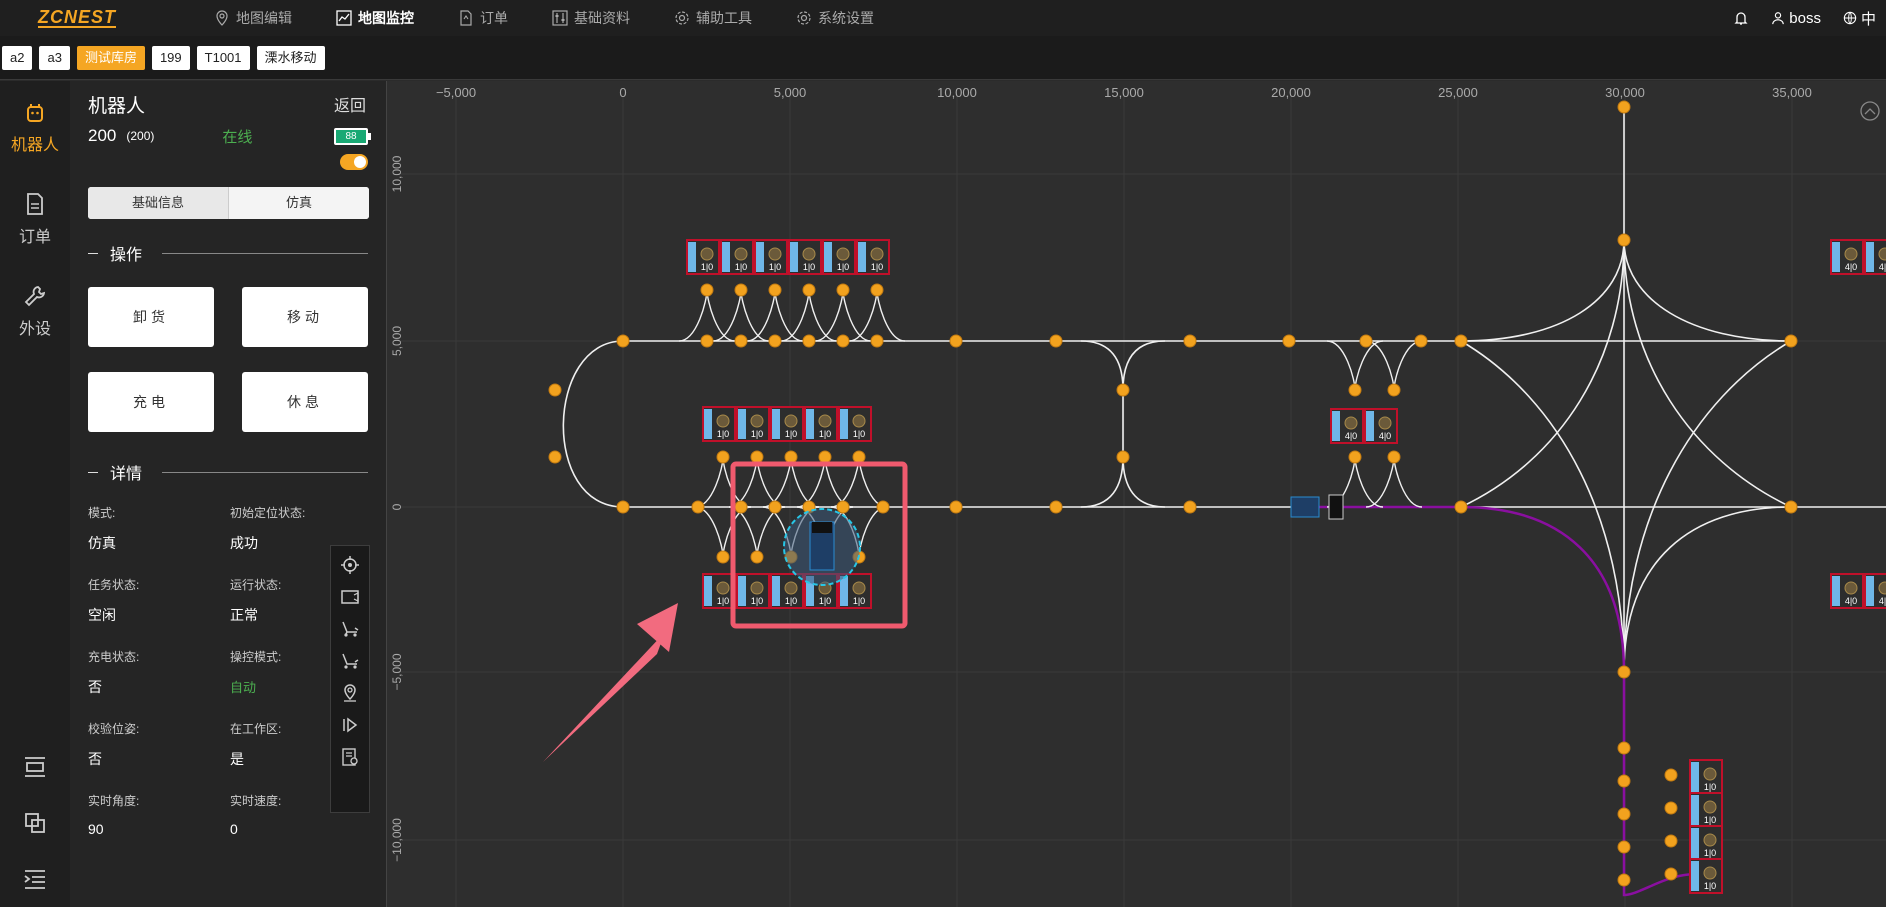  I want to click on tag-199: 199, so click(170, 57).